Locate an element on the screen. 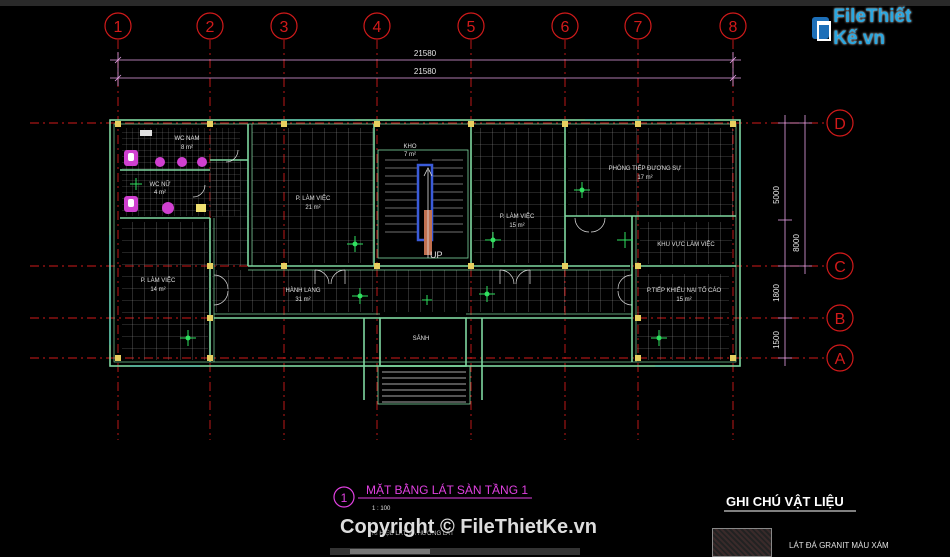 The image size is (950, 557). room-lam-viec-3-area: 14 m² is located at coordinates (157, 290).